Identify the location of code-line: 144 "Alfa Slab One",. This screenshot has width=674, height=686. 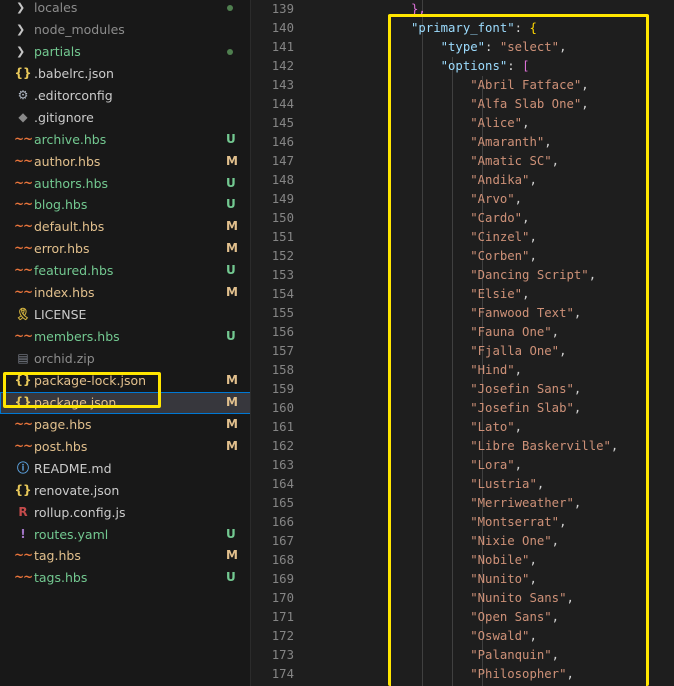
(463, 104).